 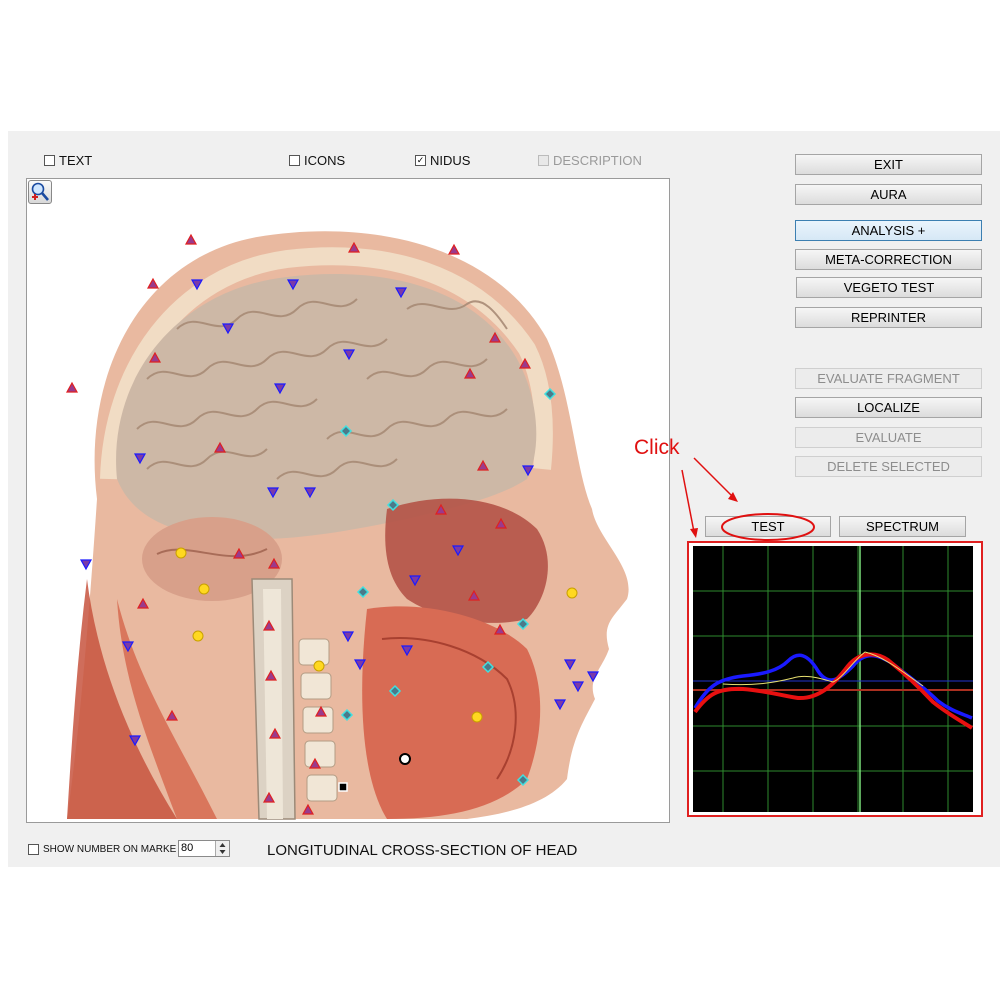 I want to click on curve-red, so click(x=833, y=691).